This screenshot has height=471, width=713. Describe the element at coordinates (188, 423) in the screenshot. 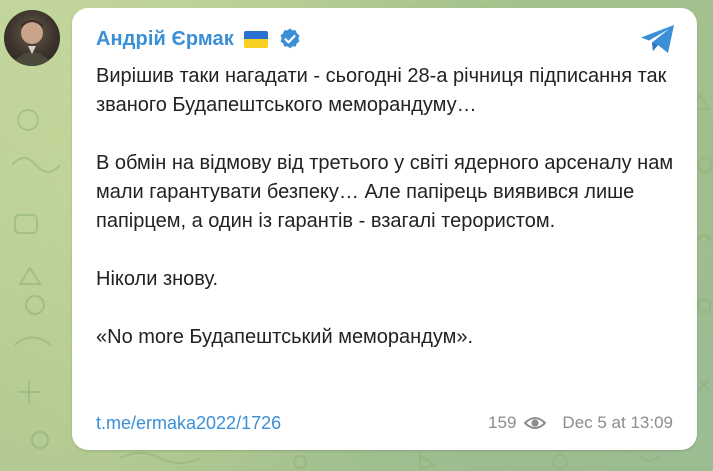

I see `post-link: t.me/ermaka2022/1726` at that location.